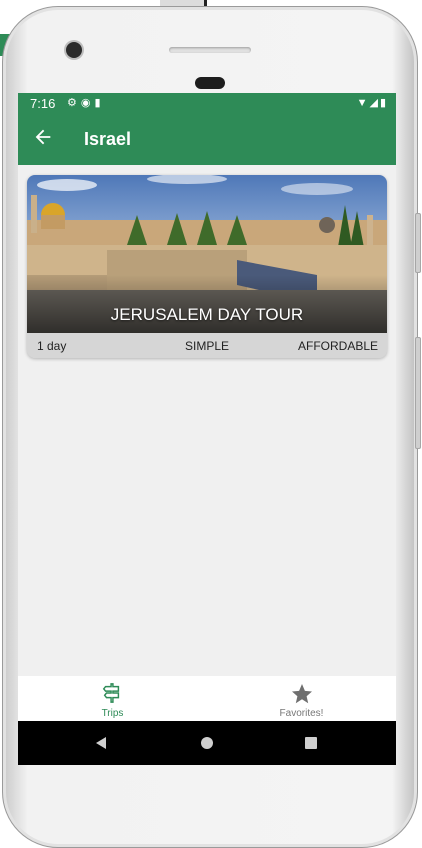  What do you see at coordinates (207, 345) in the screenshot?
I see `trip-meta: 1 day SIMPLE AFFORDABLE` at bounding box center [207, 345].